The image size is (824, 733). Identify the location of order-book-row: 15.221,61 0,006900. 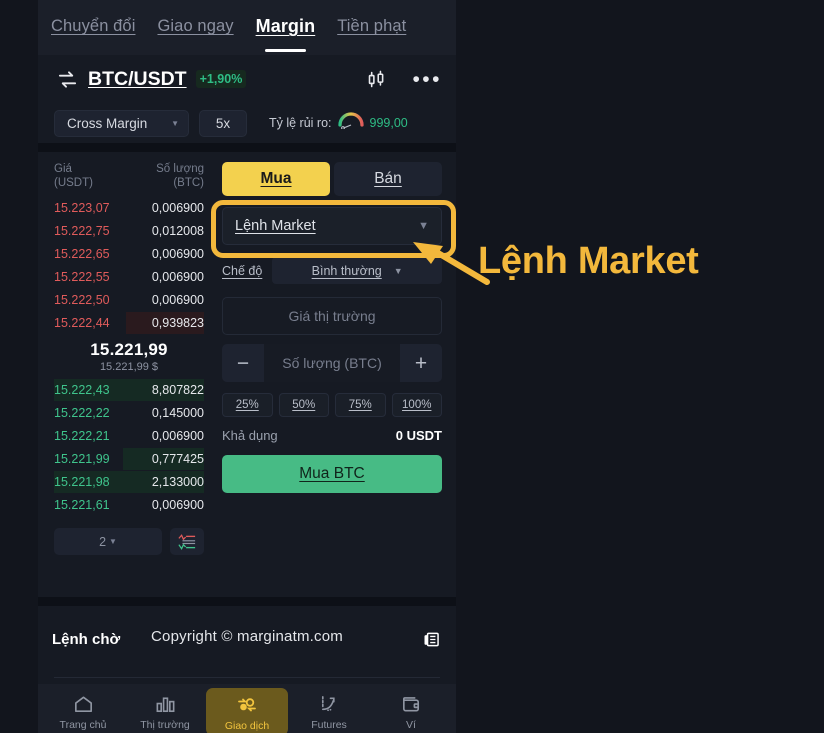
(129, 505).